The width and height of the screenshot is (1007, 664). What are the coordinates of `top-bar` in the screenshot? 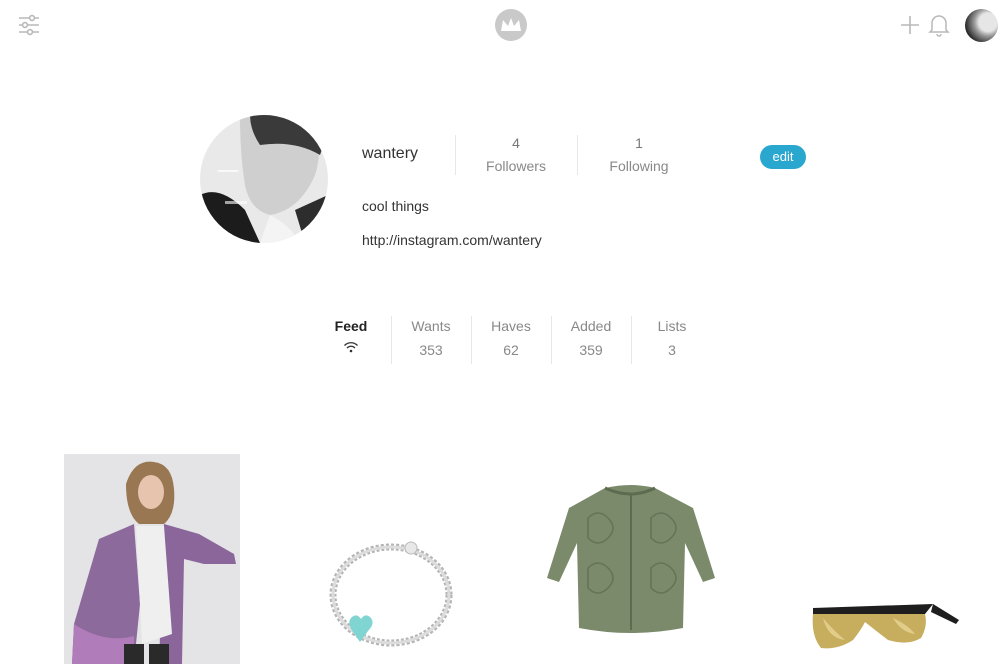 It's located at (503, 25).